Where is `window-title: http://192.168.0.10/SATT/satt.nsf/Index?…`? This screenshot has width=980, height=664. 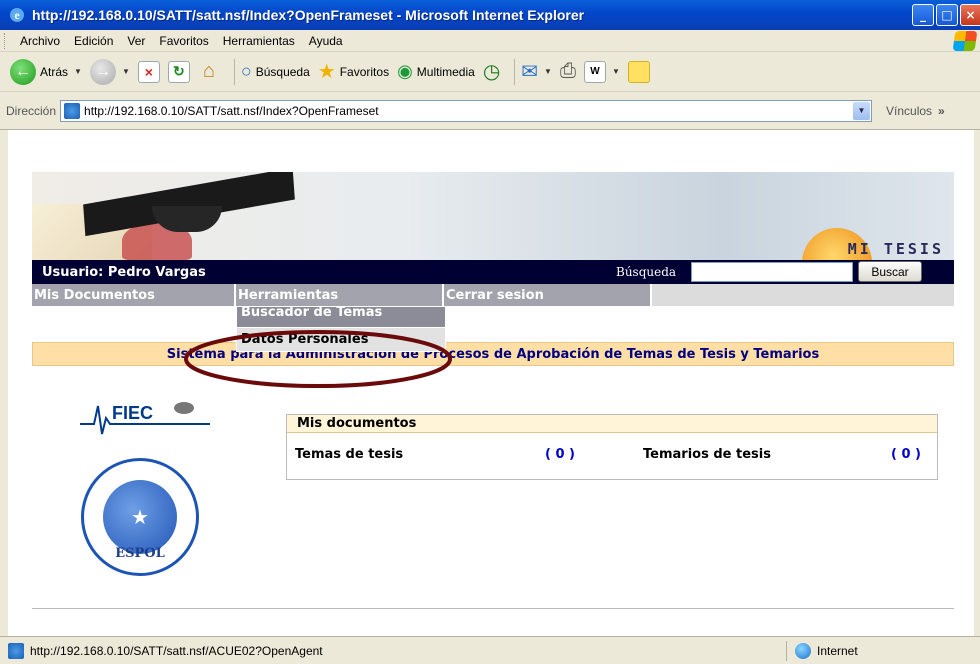 window-title: http://192.168.0.10/SATT/satt.nsf/Index?… is located at coordinates (308, 15).